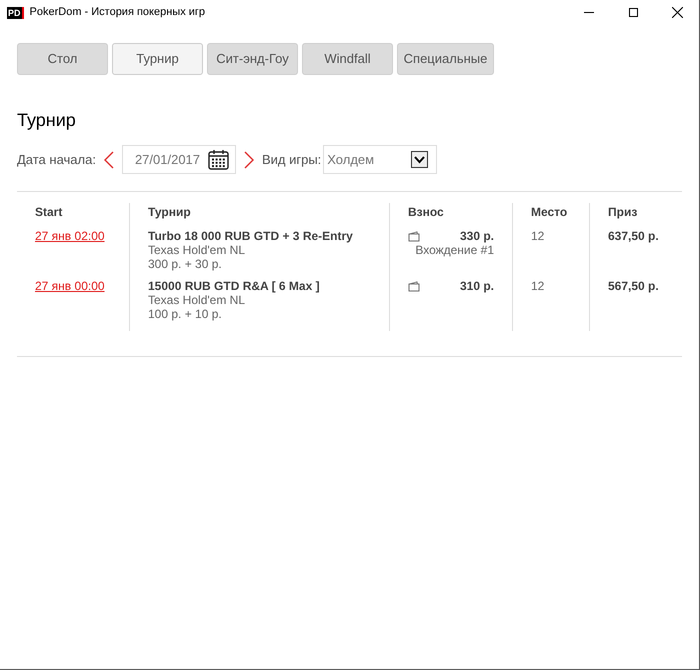  What do you see at coordinates (157, 59) in the screenshot?
I see `tab: Турнир` at bounding box center [157, 59].